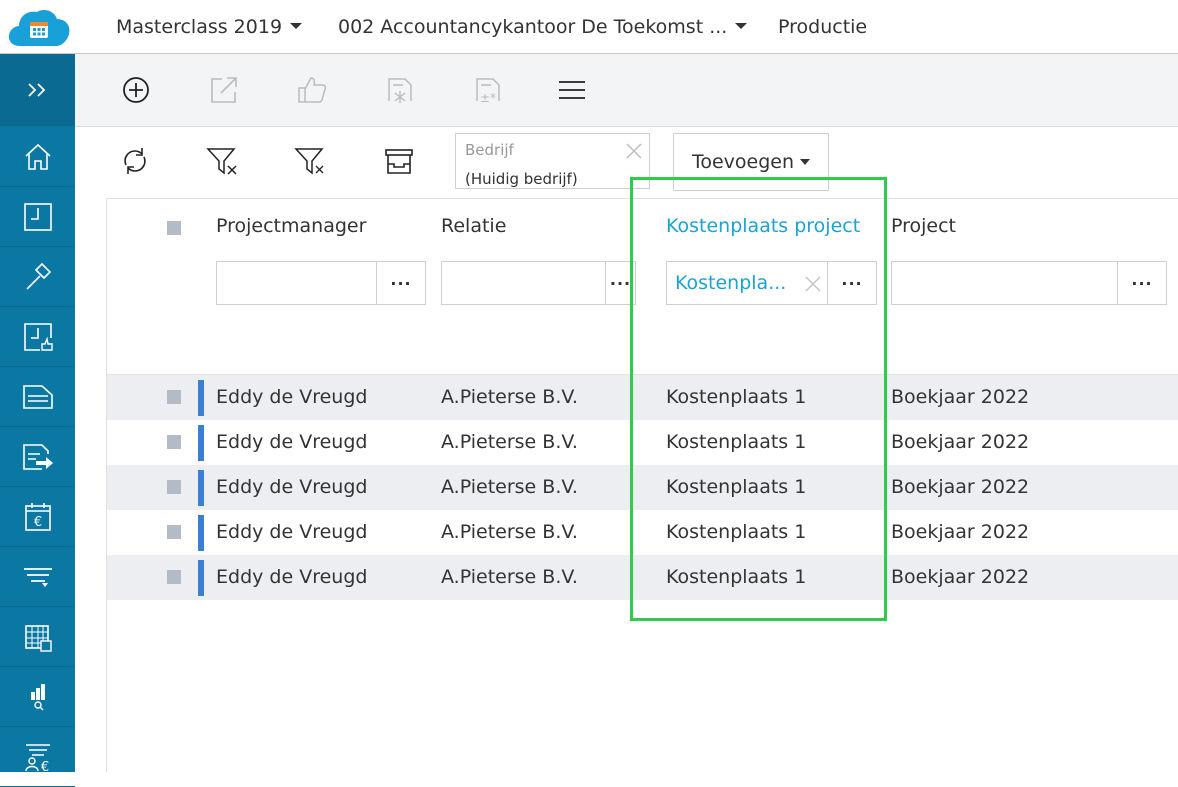 The width and height of the screenshot is (1178, 787). I want to click on filter-clear-icon, so click(221, 161).